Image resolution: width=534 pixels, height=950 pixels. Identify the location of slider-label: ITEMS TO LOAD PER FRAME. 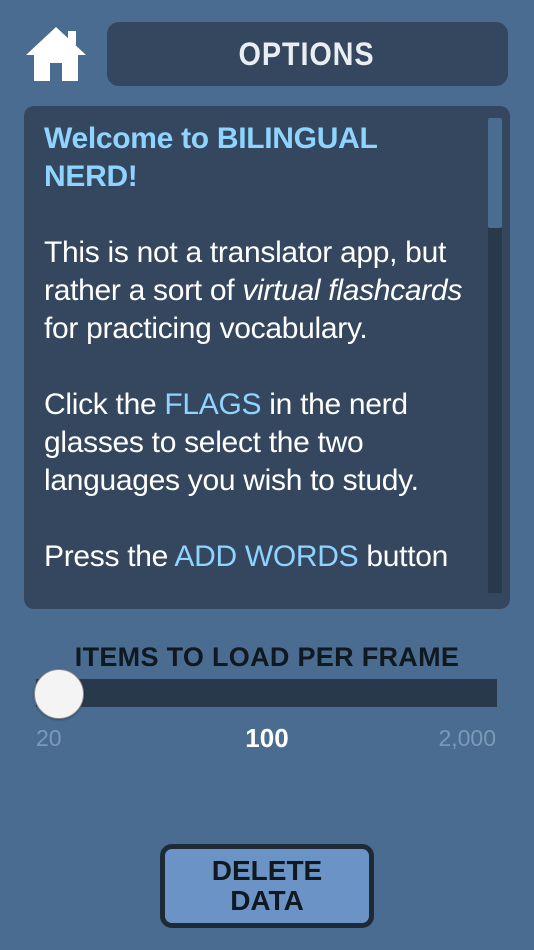
(267, 657).